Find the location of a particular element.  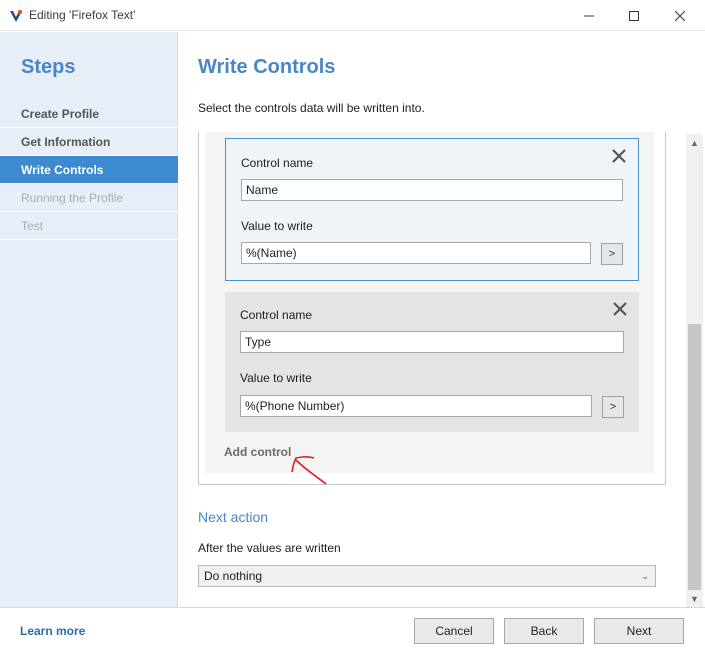

step-test: Test is located at coordinates (89, 226).